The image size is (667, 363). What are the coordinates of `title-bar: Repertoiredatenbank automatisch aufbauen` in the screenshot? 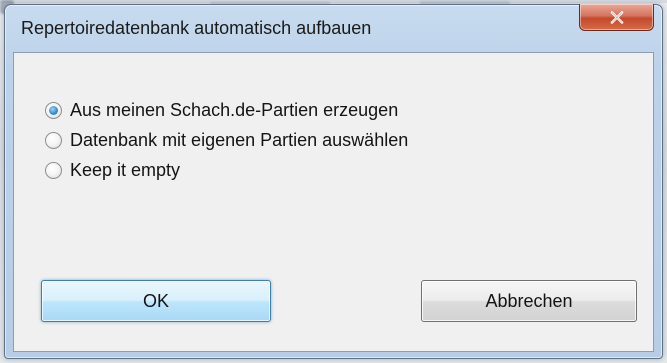 It's located at (333, 26).